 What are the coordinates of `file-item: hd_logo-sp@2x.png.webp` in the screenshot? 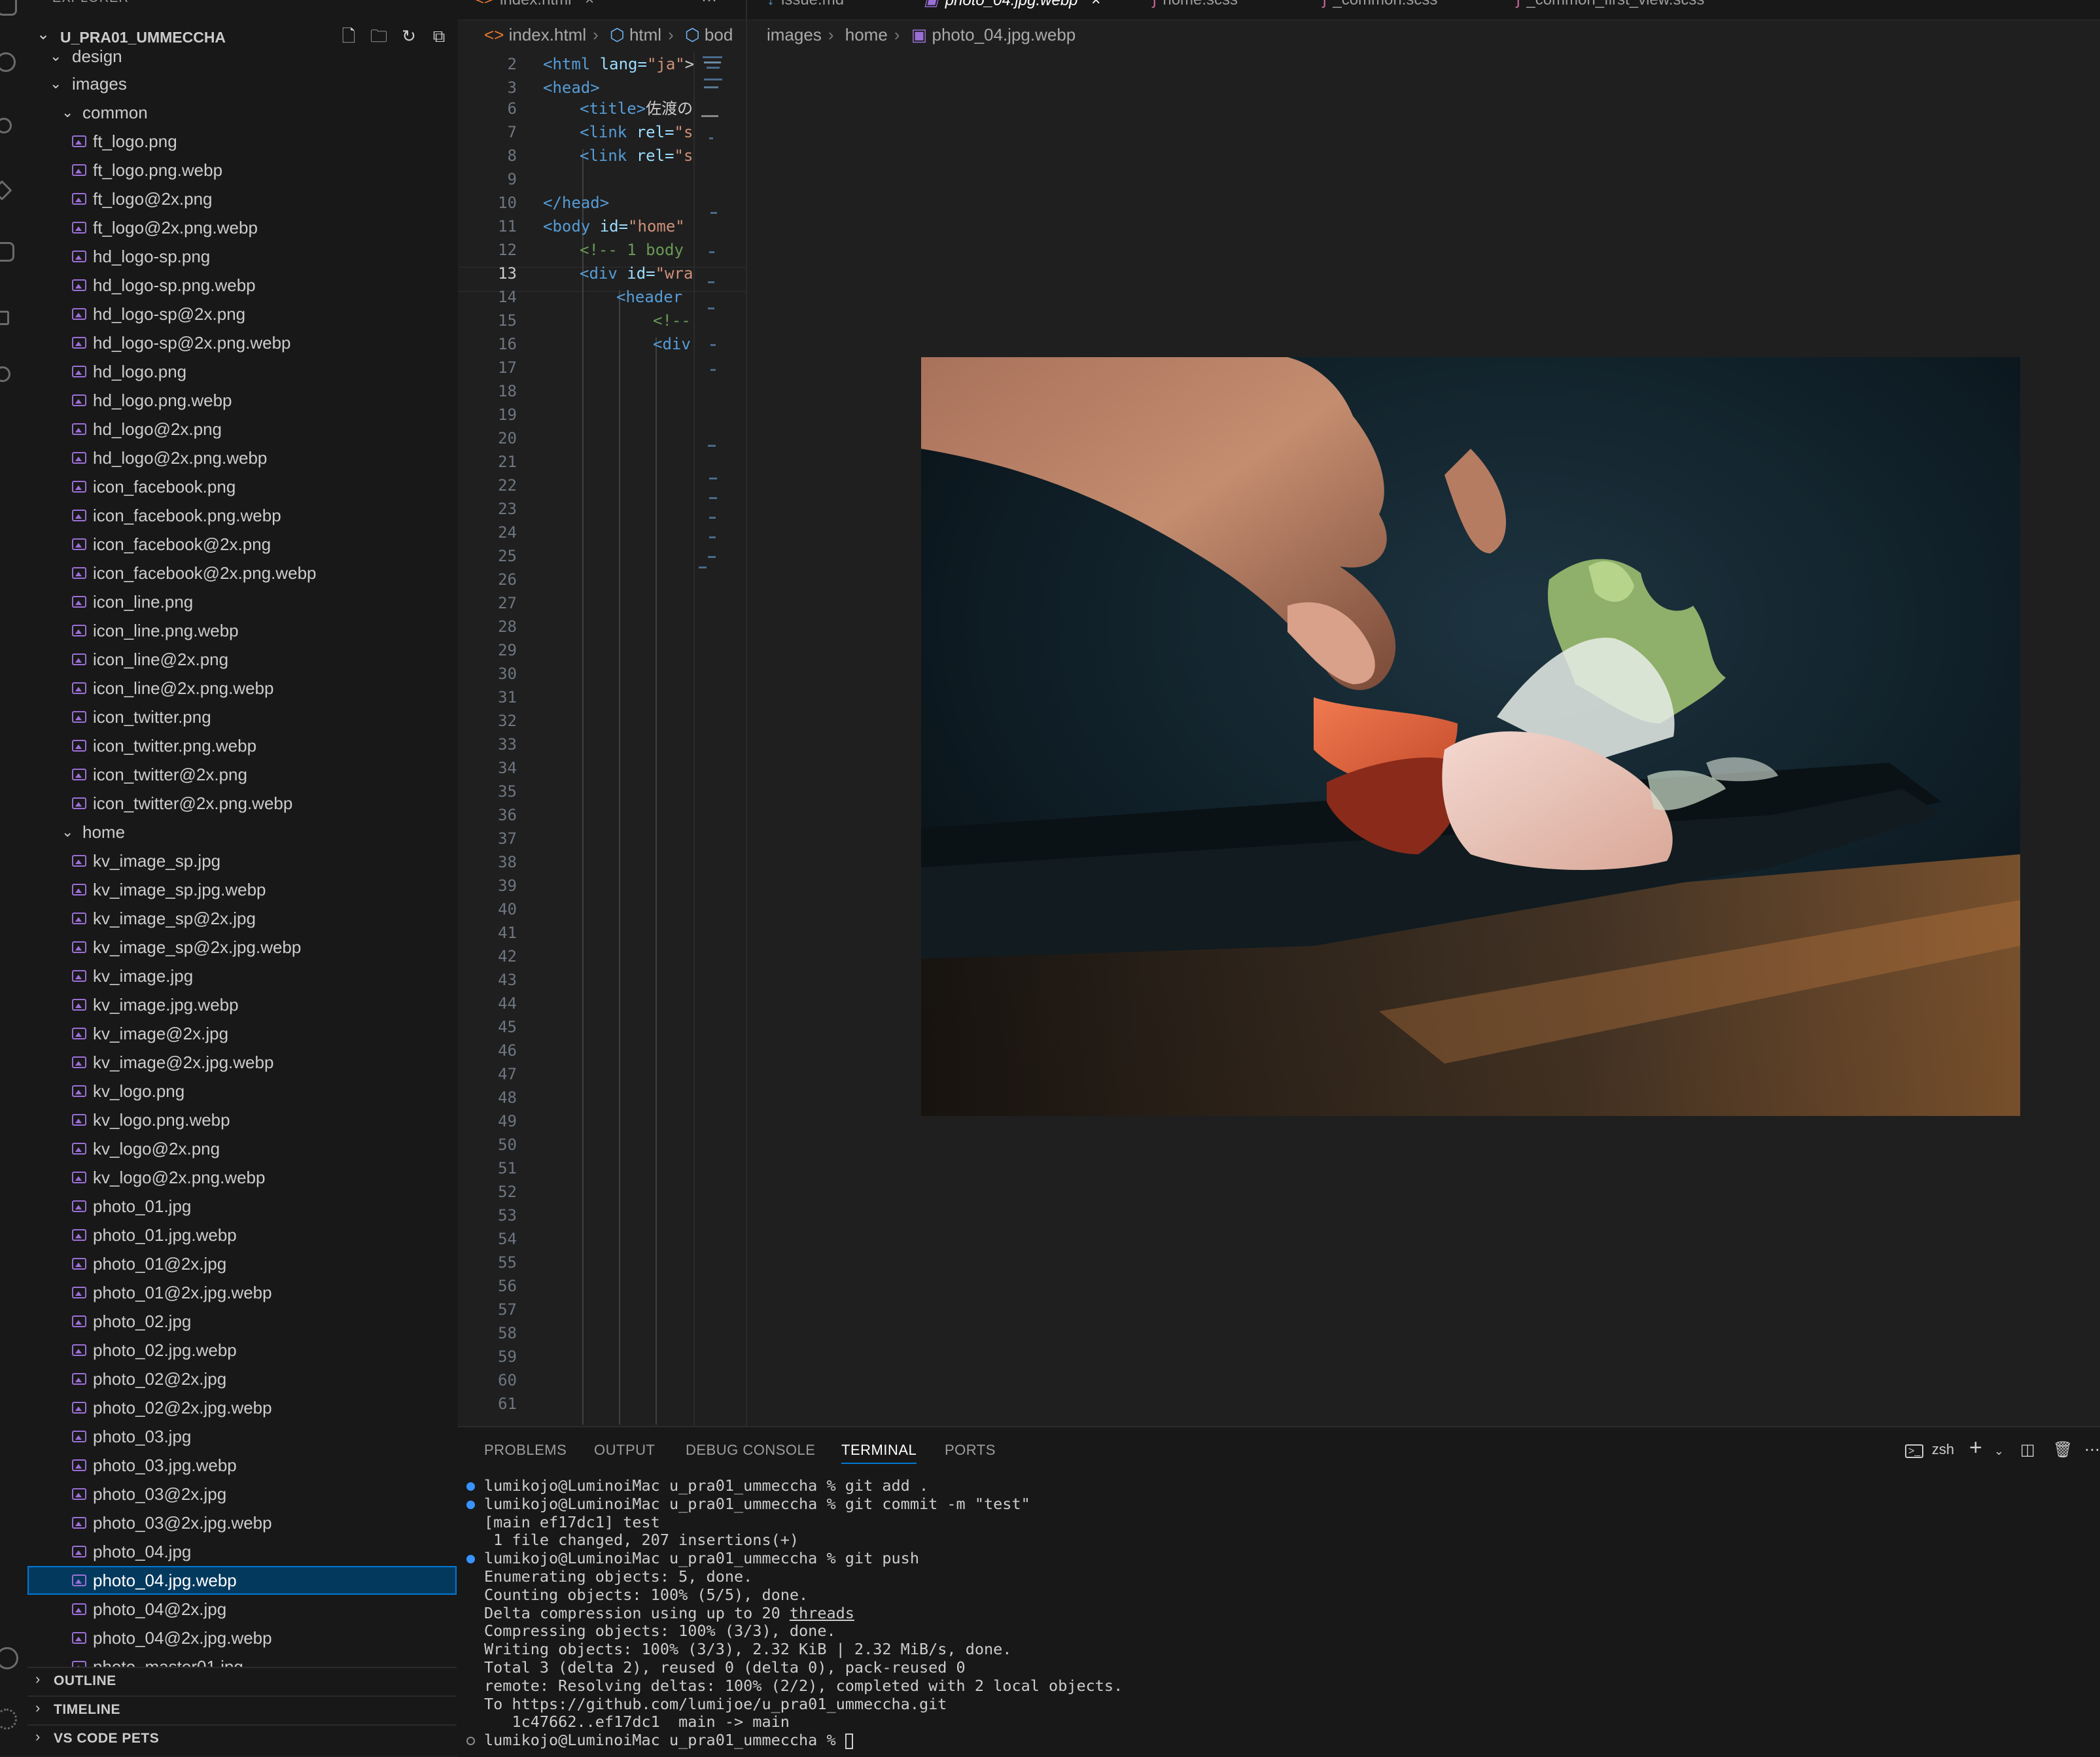 It's located at (242, 342).